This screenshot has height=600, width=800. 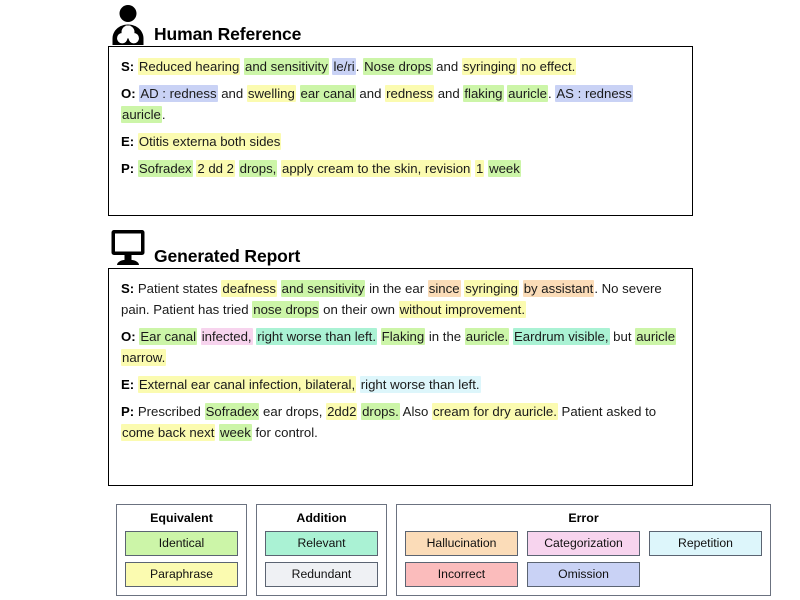 I want to click on generated-report-title: Generated Report, so click(x=227, y=255).